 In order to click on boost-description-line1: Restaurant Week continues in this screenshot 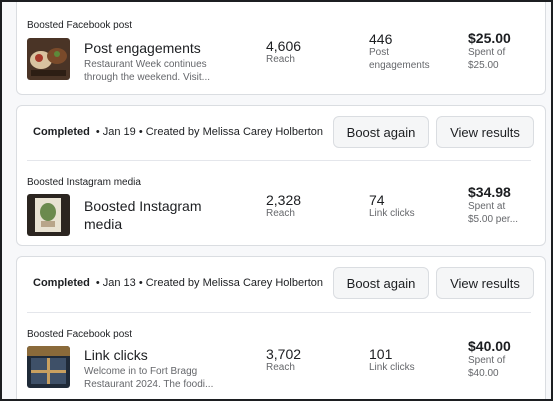, I will do `click(145, 64)`.